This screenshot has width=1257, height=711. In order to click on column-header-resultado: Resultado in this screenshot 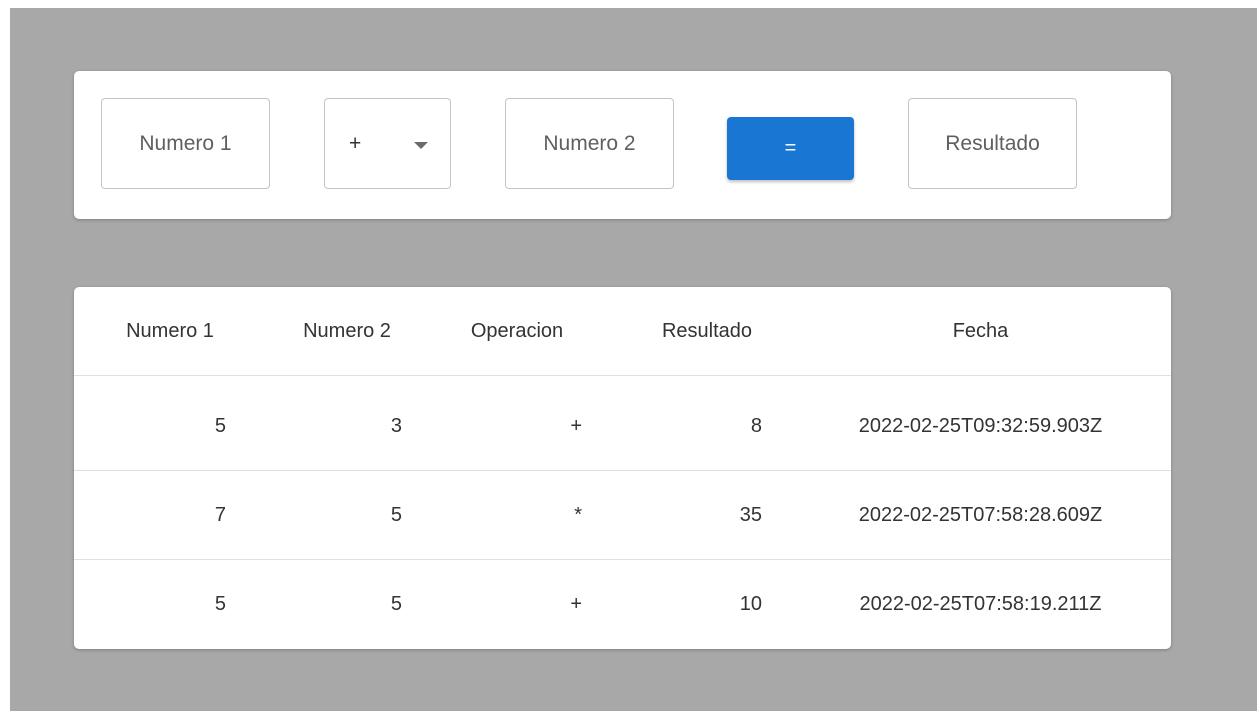, I will do `click(707, 331)`.